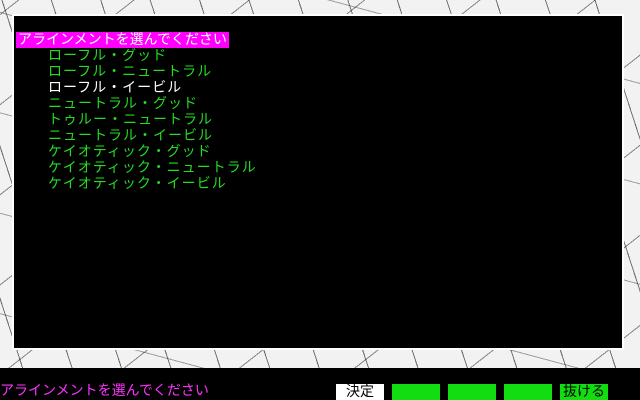 The height and width of the screenshot is (400, 640). What do you see at coordinates (152, 56) in the screenshot?
I see `option-lawful-good: ローフル・グッド` at bounding box center [152, 56].